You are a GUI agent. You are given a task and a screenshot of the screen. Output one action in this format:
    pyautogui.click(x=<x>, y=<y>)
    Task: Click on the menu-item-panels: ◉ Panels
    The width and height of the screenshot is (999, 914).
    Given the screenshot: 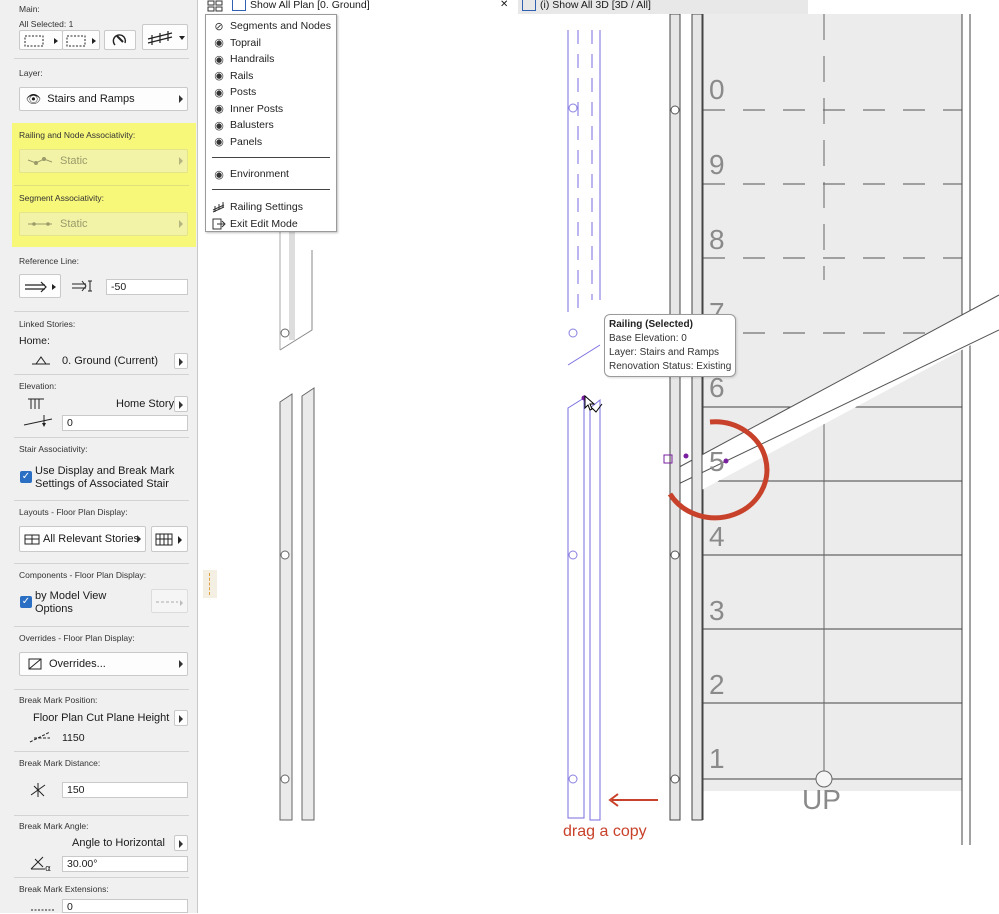 What is the action you would take?
    pyautogui.click(x=237, y=142)
    